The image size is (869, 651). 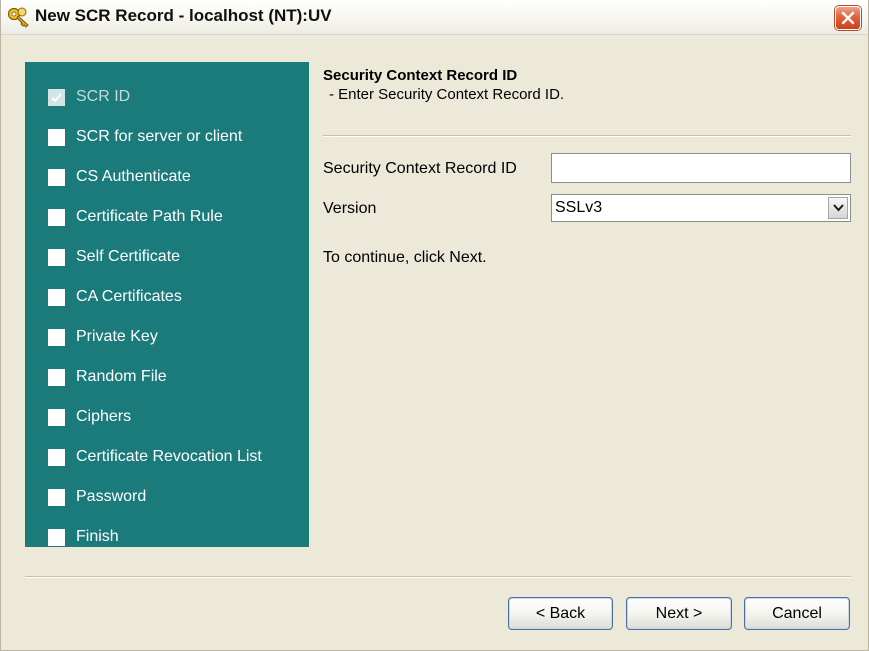 I want to click on continue-instruction: To continue, click Next., so click(x=405, y=257).